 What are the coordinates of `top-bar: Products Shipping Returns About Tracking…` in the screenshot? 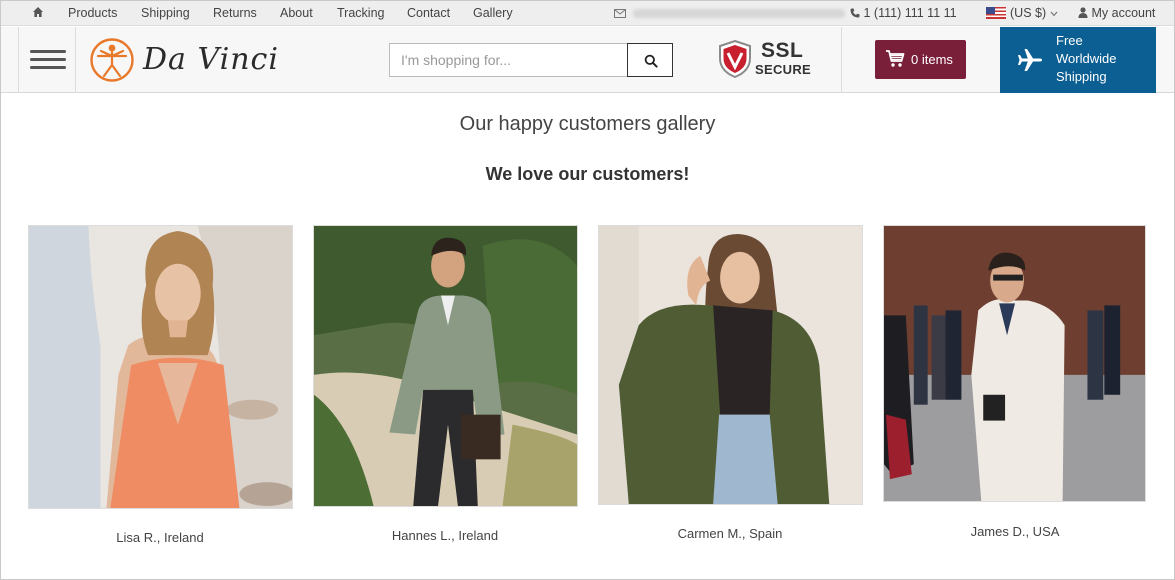 It's located at (587, 13).